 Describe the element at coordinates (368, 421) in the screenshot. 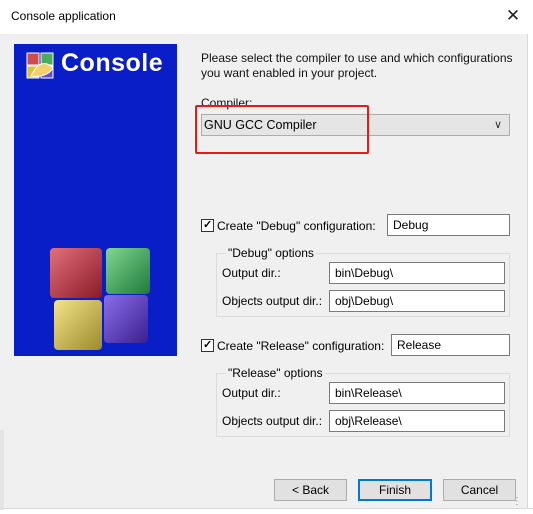

I see `release-obj-dir-value: obj\Release\` at that location.